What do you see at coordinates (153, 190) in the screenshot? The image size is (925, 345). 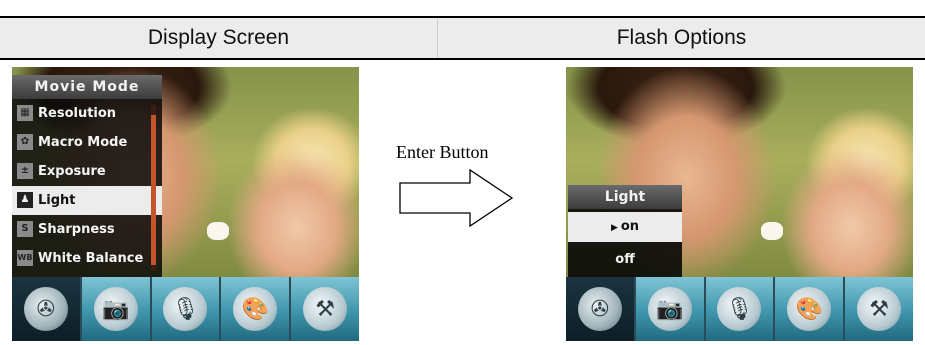 I see `menu-scrollbar-thumb` at bounding box center [153, 190].